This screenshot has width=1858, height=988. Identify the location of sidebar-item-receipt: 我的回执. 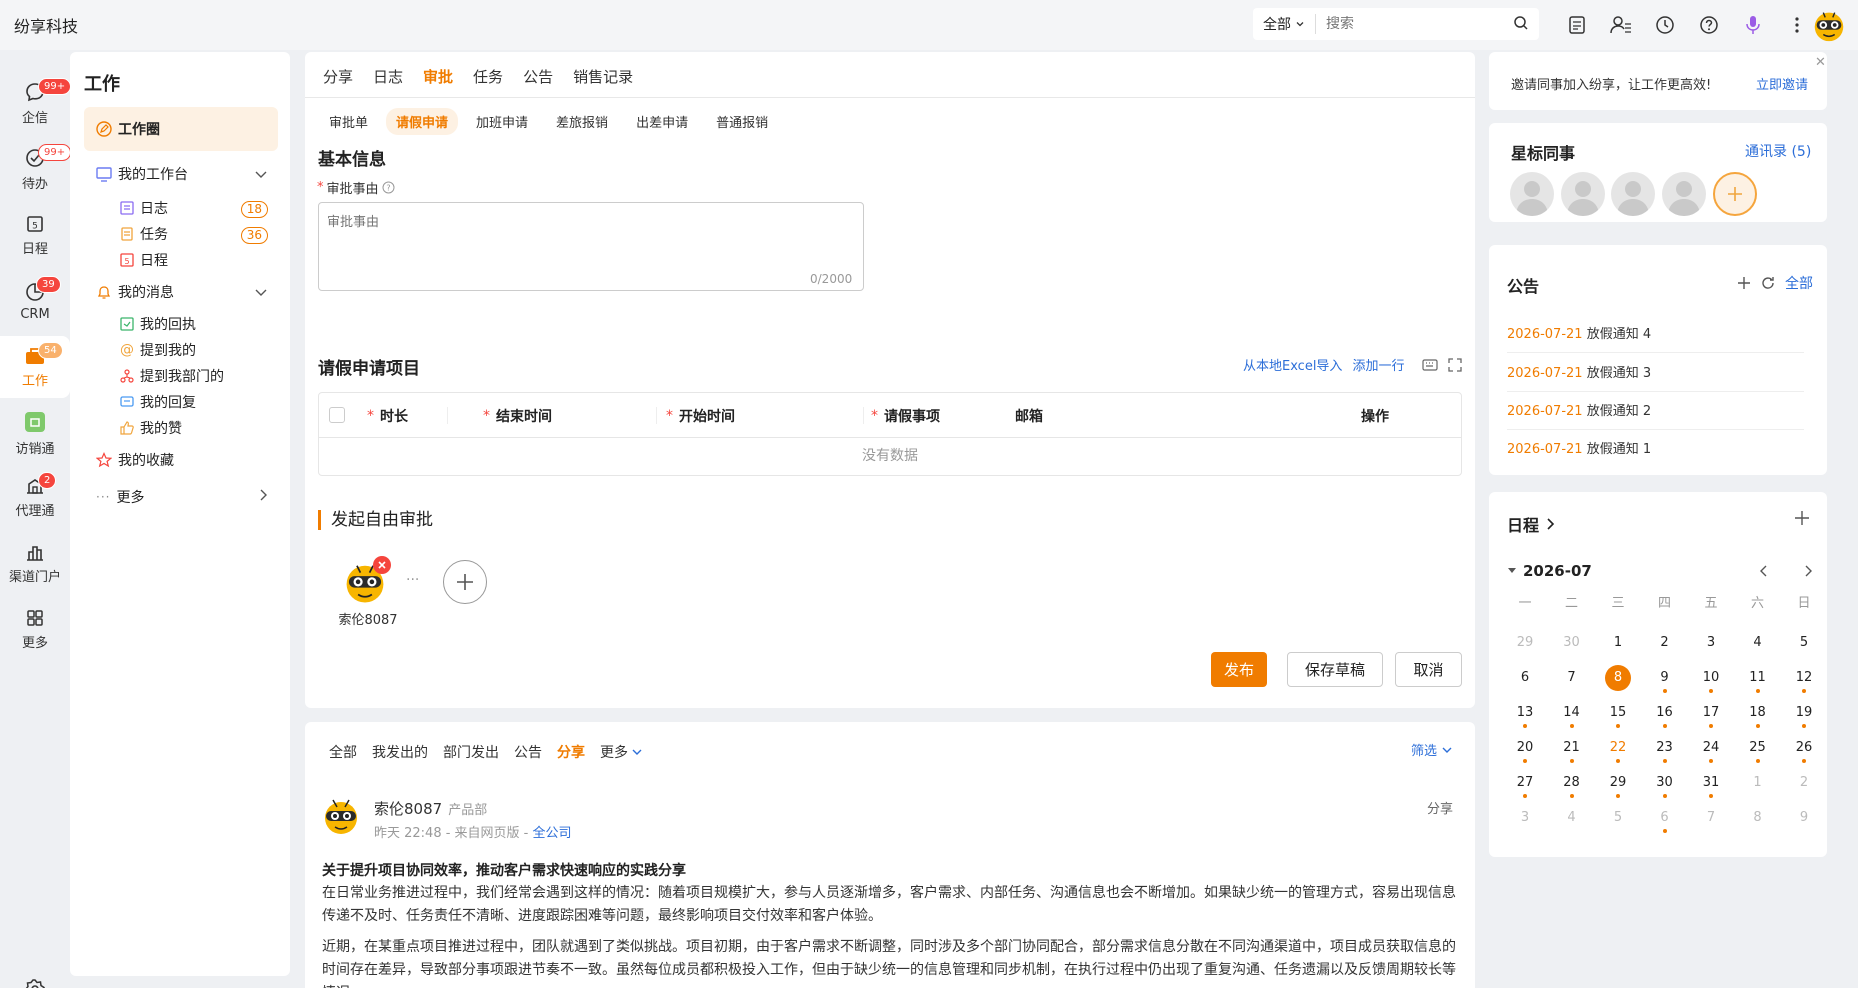
(158, 324).